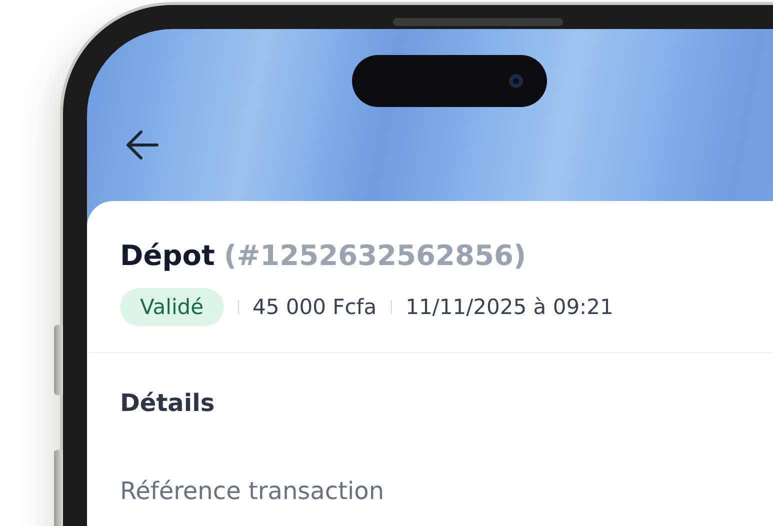  Describe the element at coordinates (516, 81) in the screenshot. I see `camera-icon` at that location.